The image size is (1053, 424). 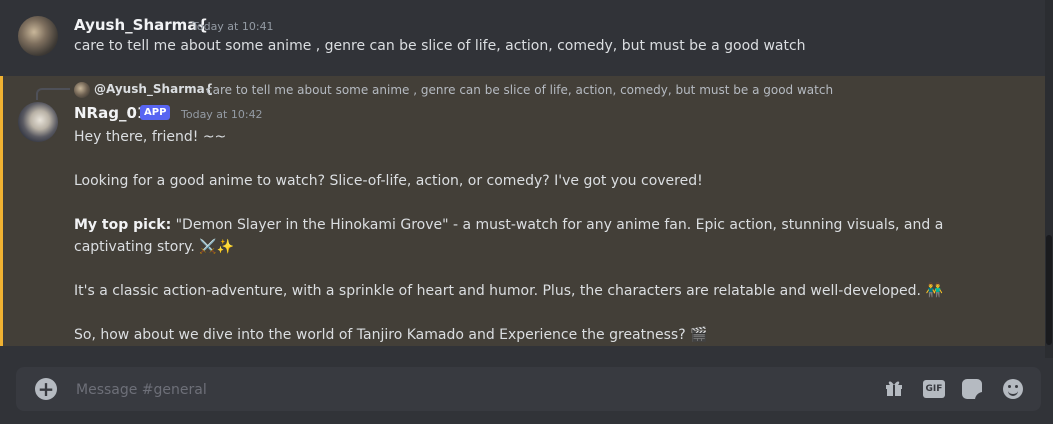 I want to click on sticker-icon, so click(x=972, y=389).